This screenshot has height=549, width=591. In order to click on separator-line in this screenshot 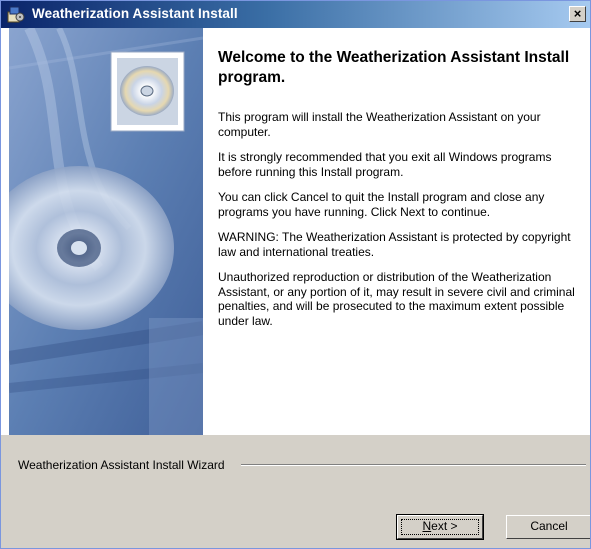, I will do `click(413, 465)`.